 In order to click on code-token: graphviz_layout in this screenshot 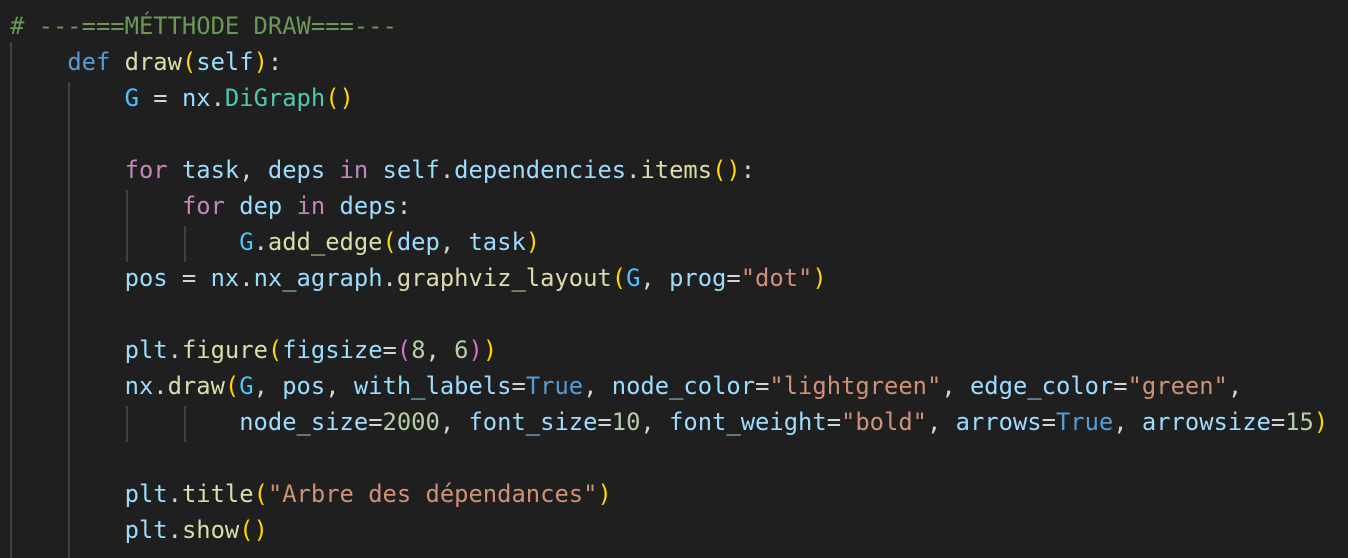, I will do `click(504, 278)`.